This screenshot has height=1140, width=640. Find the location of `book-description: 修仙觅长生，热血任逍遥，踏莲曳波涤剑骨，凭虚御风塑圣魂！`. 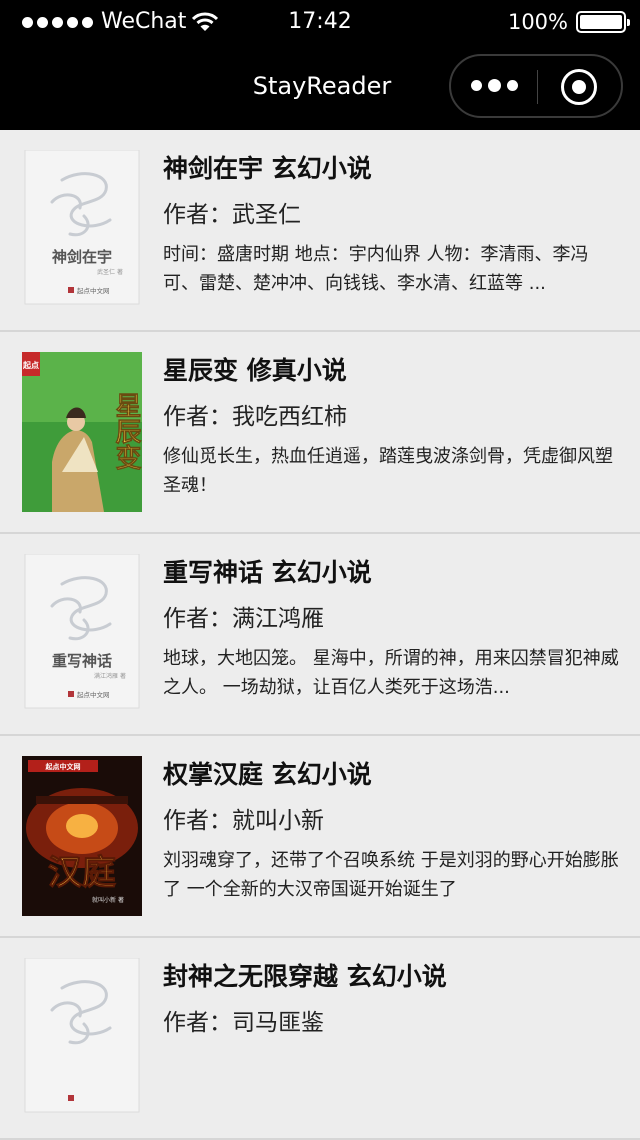

book-description: 修仙觅长生，热血任逍遥，踏莲曳波涤剑骨，凭虚御风塑圣魂！ is located at coordinates (388, 471).